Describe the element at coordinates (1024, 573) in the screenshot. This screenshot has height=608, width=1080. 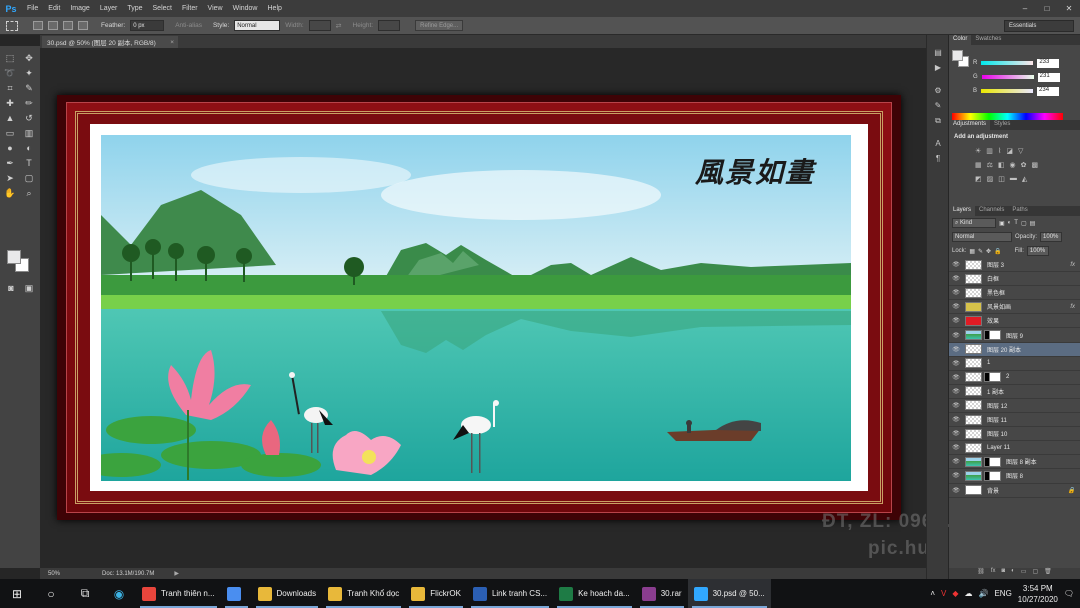
I see `new-group-icon: ▭` at that location.